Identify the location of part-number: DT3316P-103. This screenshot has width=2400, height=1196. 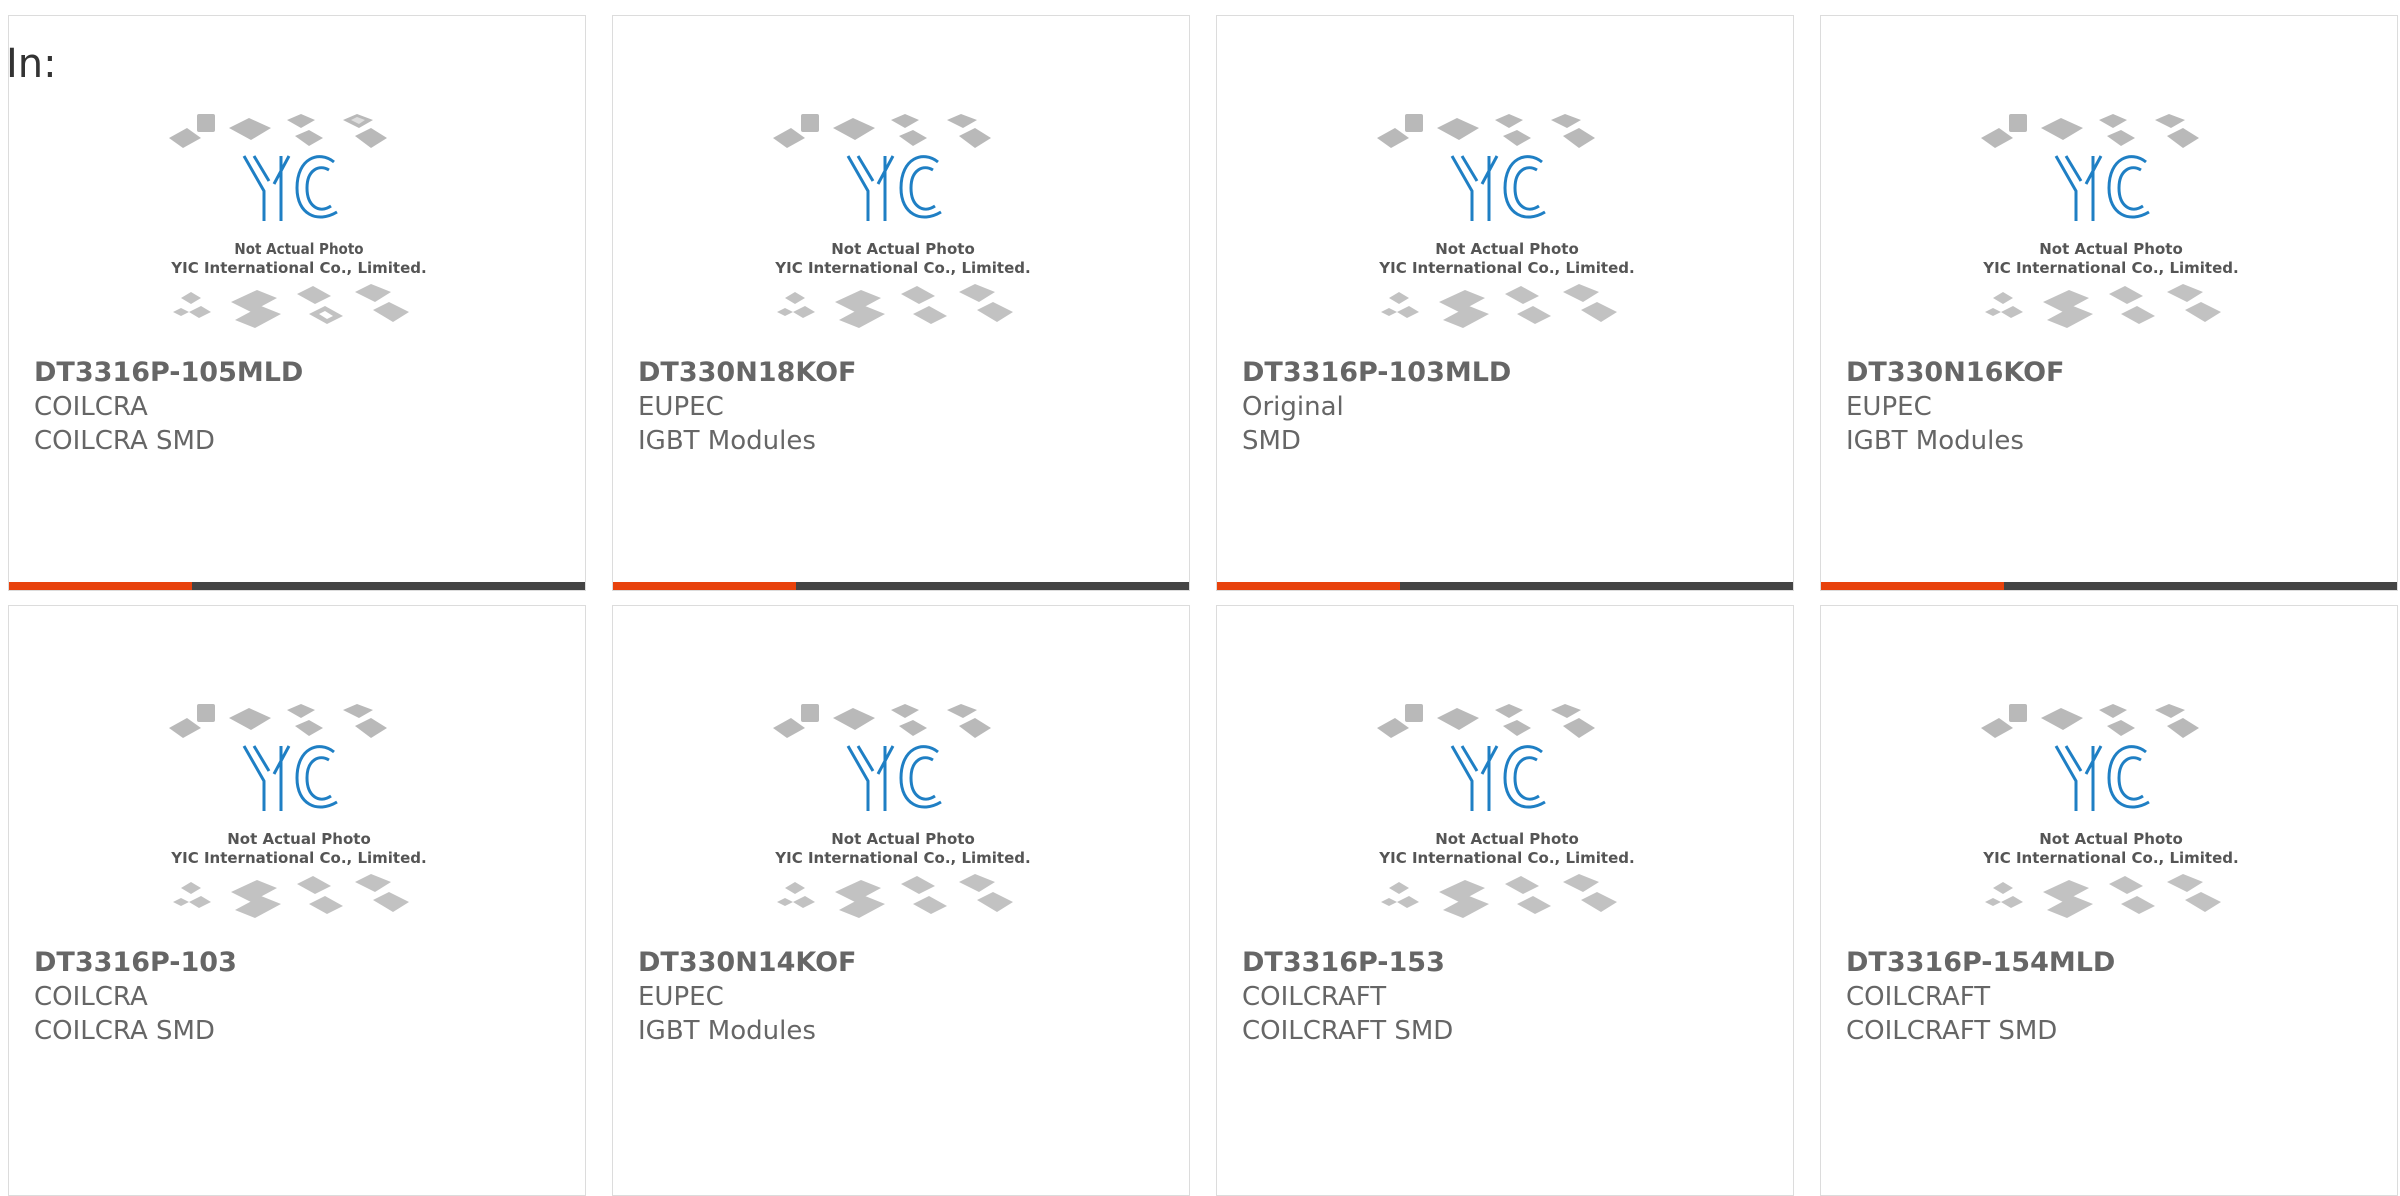
(299, 963).